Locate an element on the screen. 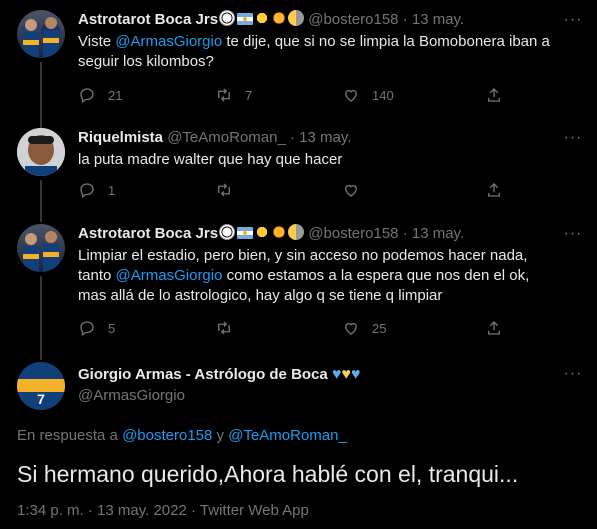 This screenshot has height=529, width=597. reply-button: 1 is located at coordinates (96, 190).